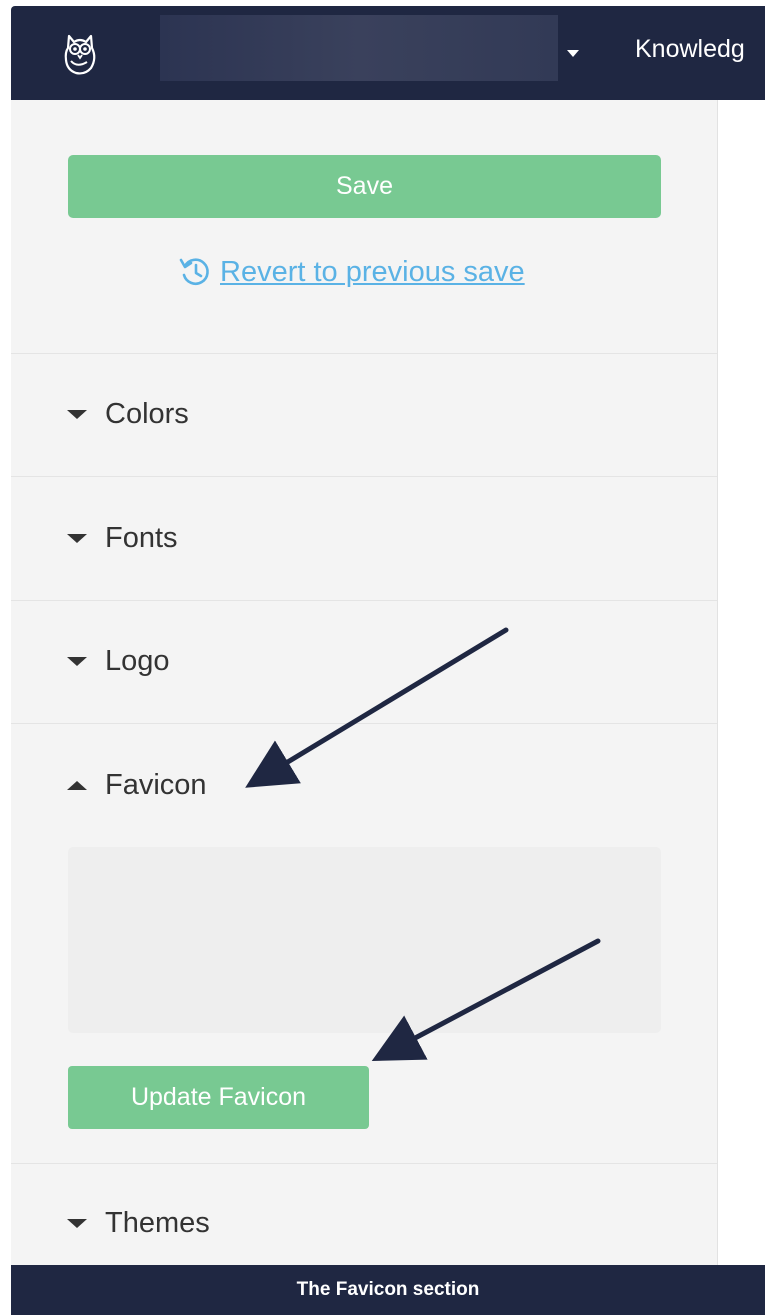  Describe the element at coordinates (157, 1223) in the screenshot. I see `section-themes-label: Themes` at that location.